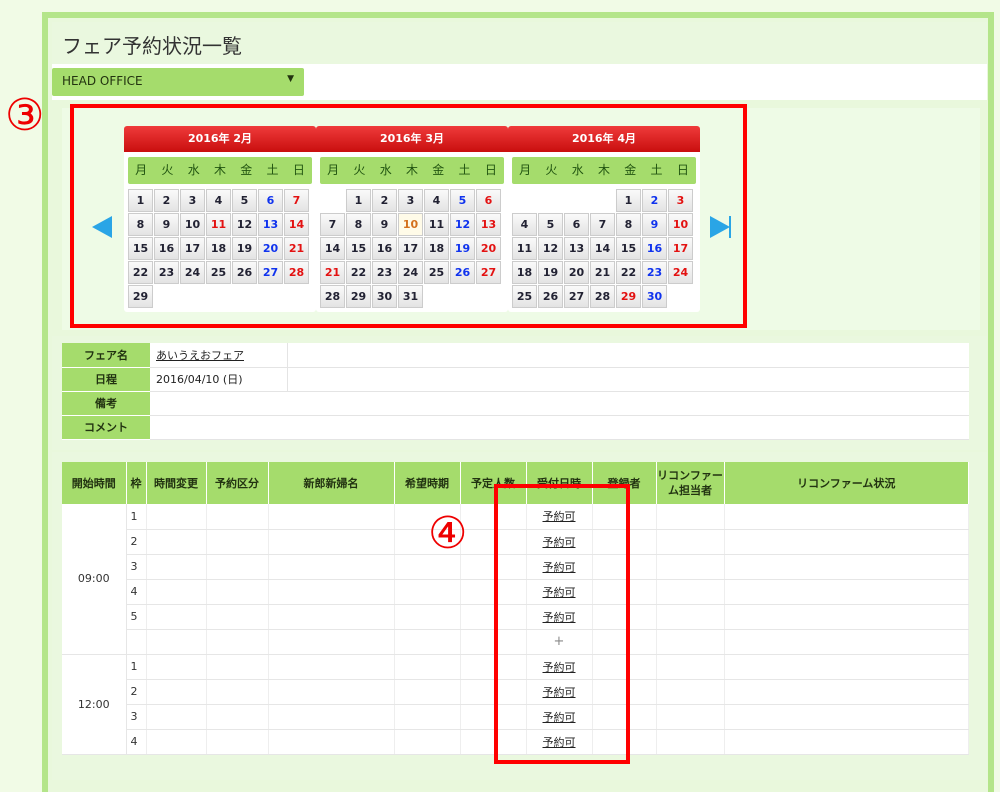  Describe the element at coordinates (136, 517) in the screenshot. I see `slot-number: 1` at that location.